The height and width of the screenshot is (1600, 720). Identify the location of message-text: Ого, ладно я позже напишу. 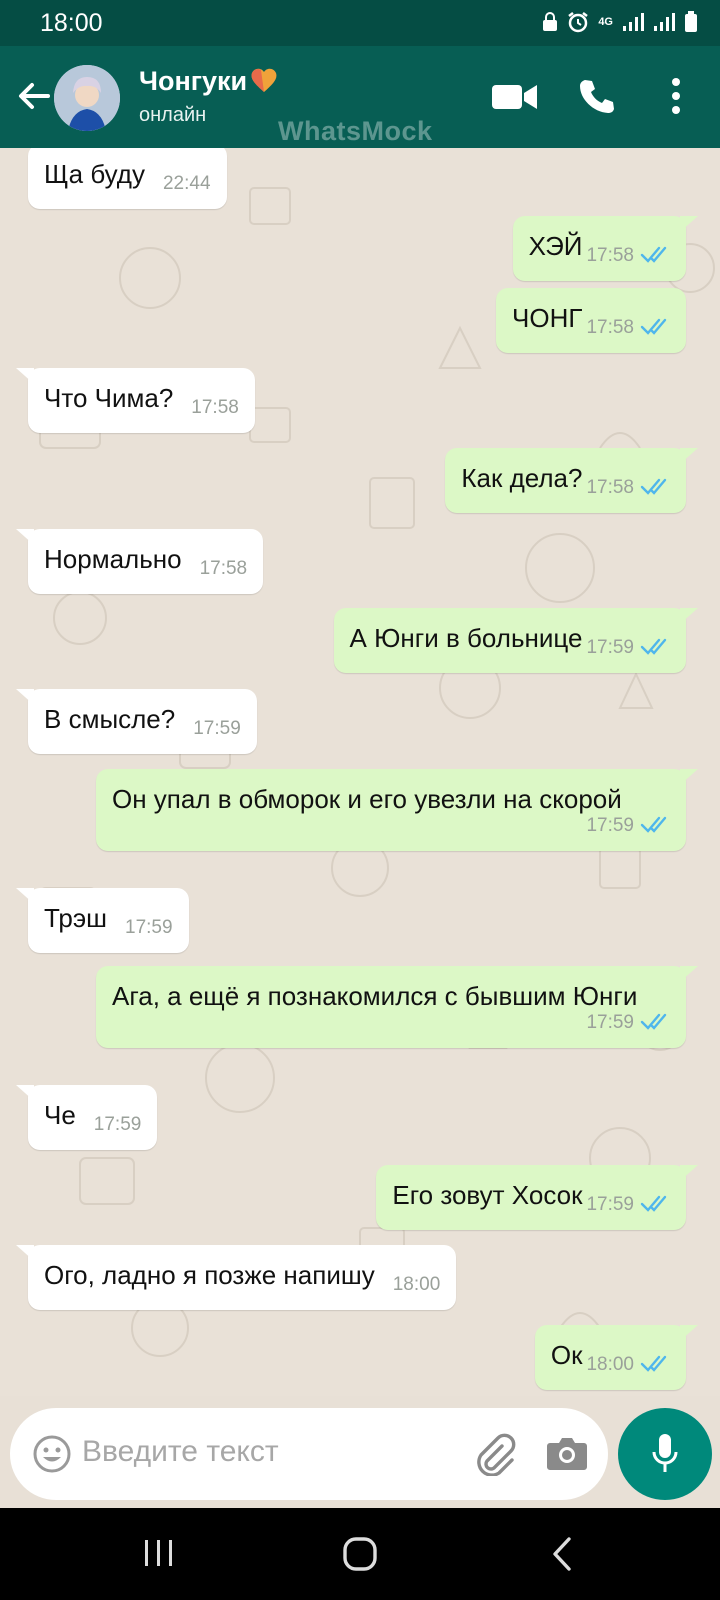
(209, 1275).